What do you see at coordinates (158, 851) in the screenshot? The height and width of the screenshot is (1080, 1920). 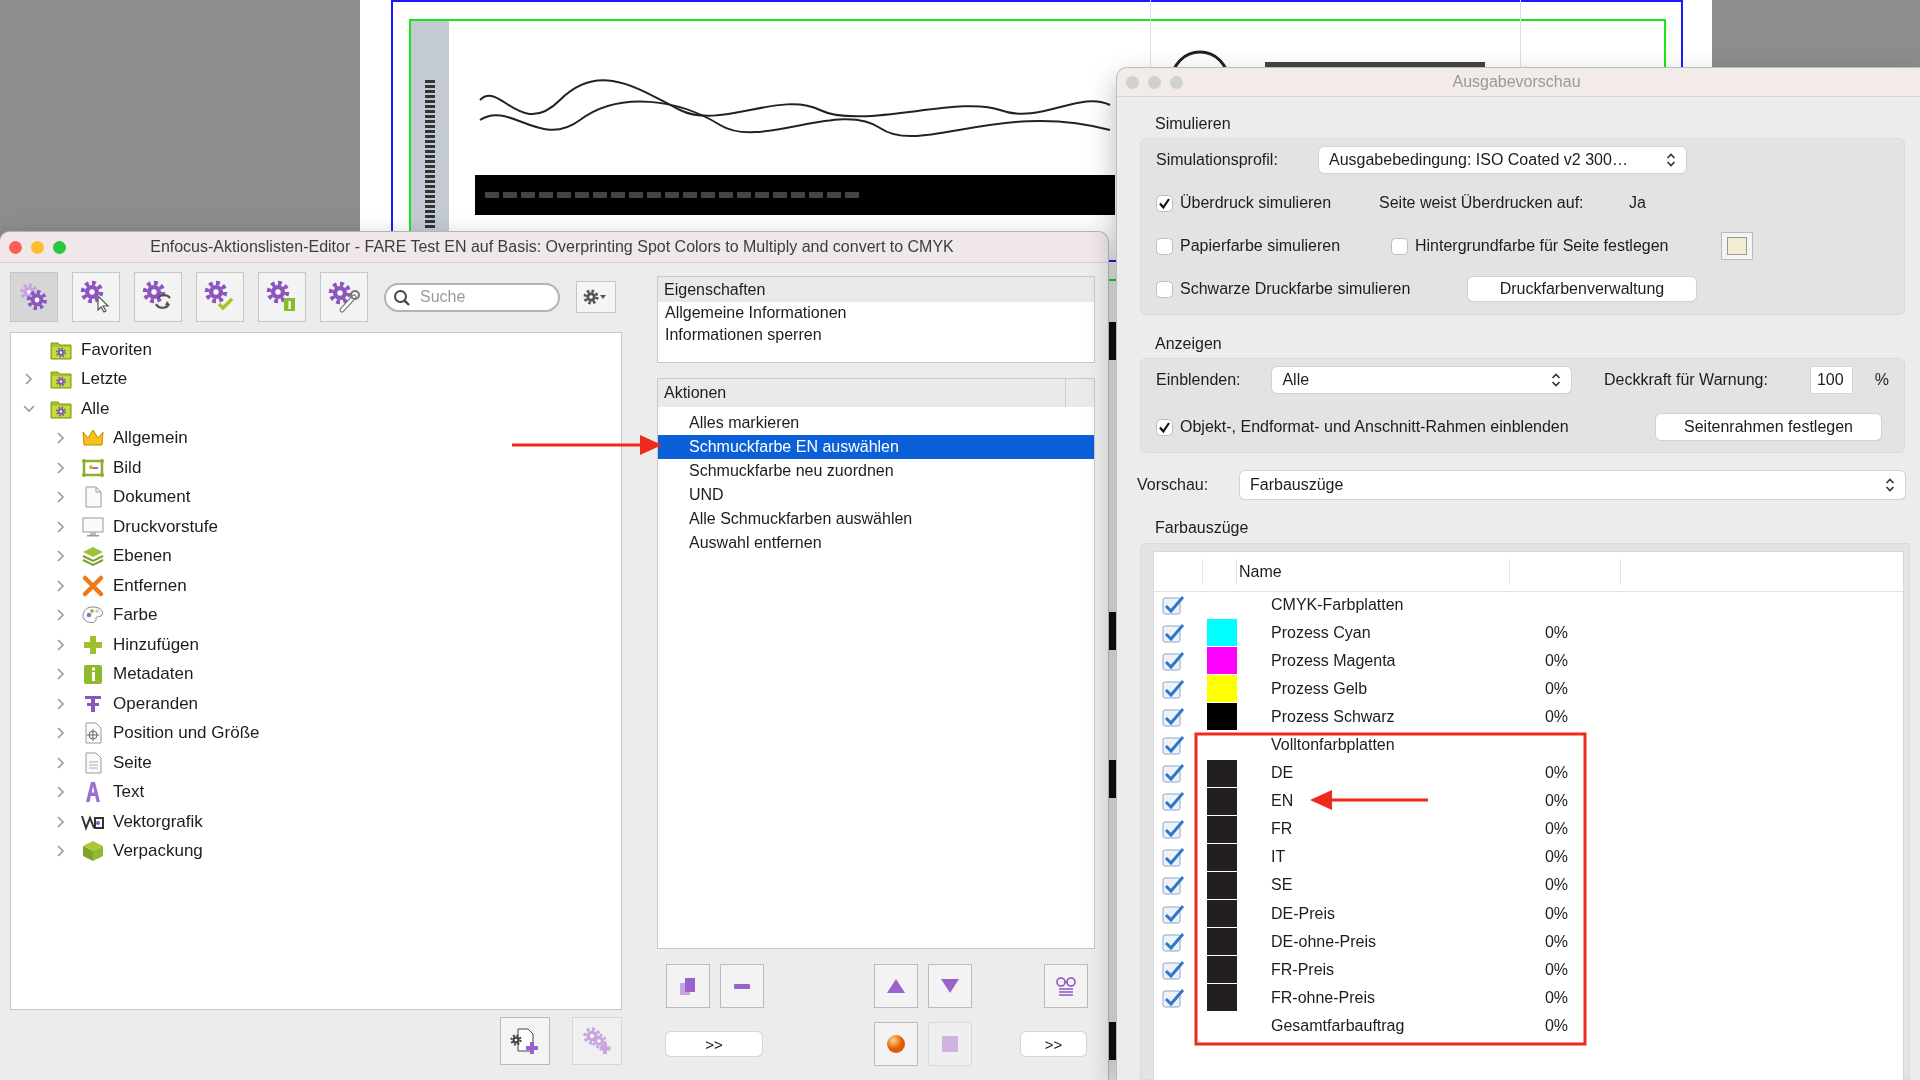 I see `tree-item: Verpackung` at bounding box center [158, 851].